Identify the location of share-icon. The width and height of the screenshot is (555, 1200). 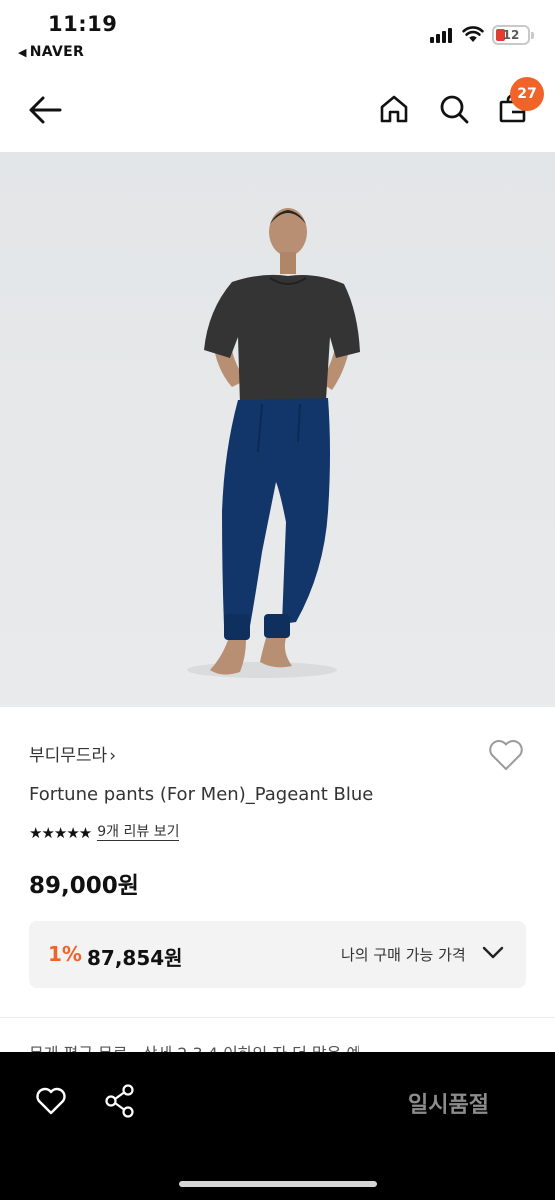
(120, 1101).